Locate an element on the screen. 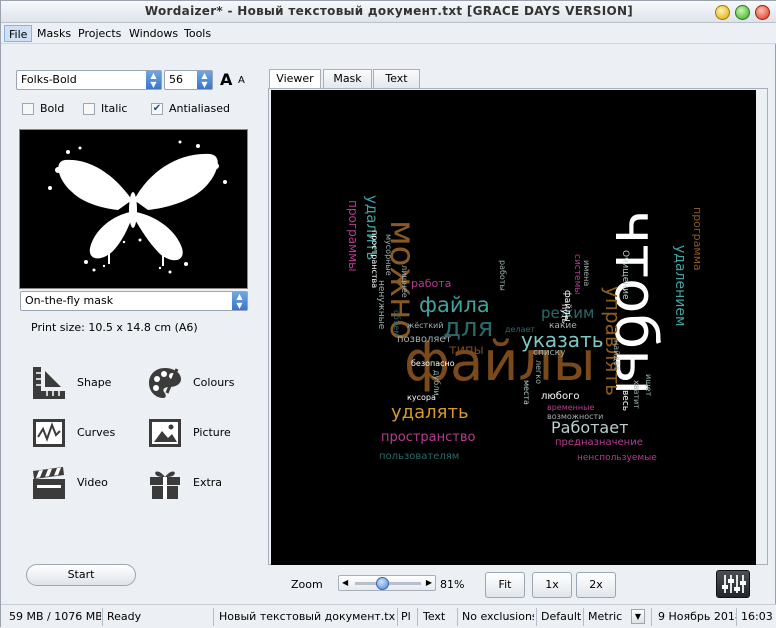 This screenshot has width=776, height=628. start-button: Start is located at coordinates (81, 575).